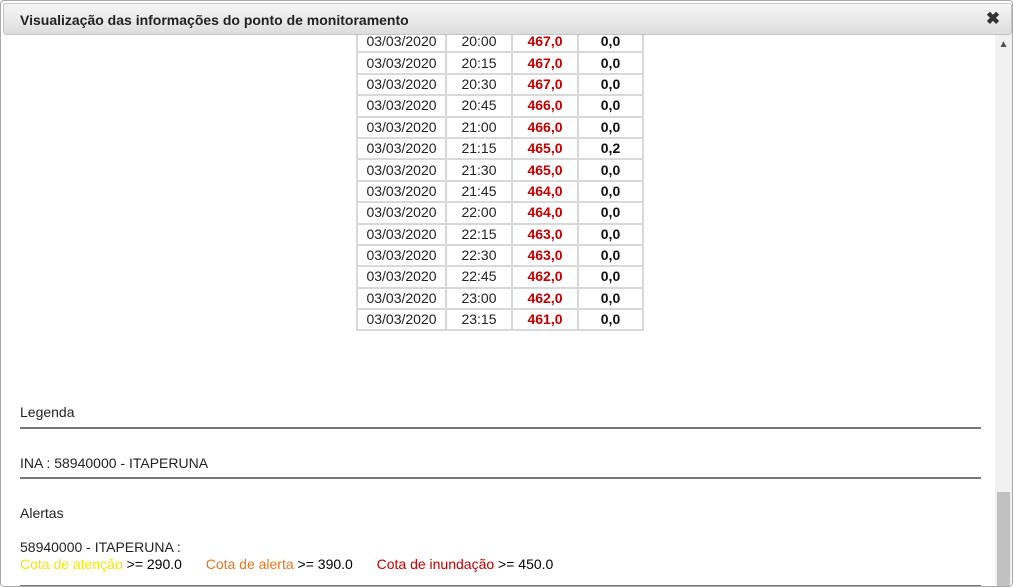  What do you see at coordinates (114, 463) in the screenshot?
I see `legend-station: INA : 58940000 - ITAPERUNA` at bounding box center [114, 463].